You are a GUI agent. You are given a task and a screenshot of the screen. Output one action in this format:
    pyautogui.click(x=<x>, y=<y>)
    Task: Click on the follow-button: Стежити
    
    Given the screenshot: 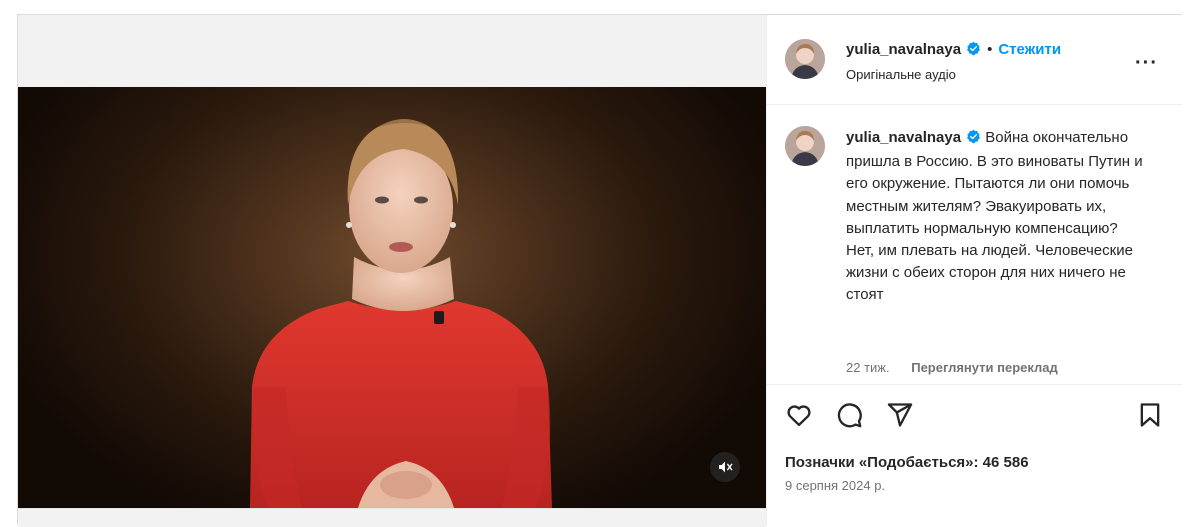 What is the action you would take?
    pyautogui.click(x=1029, y=49)
    